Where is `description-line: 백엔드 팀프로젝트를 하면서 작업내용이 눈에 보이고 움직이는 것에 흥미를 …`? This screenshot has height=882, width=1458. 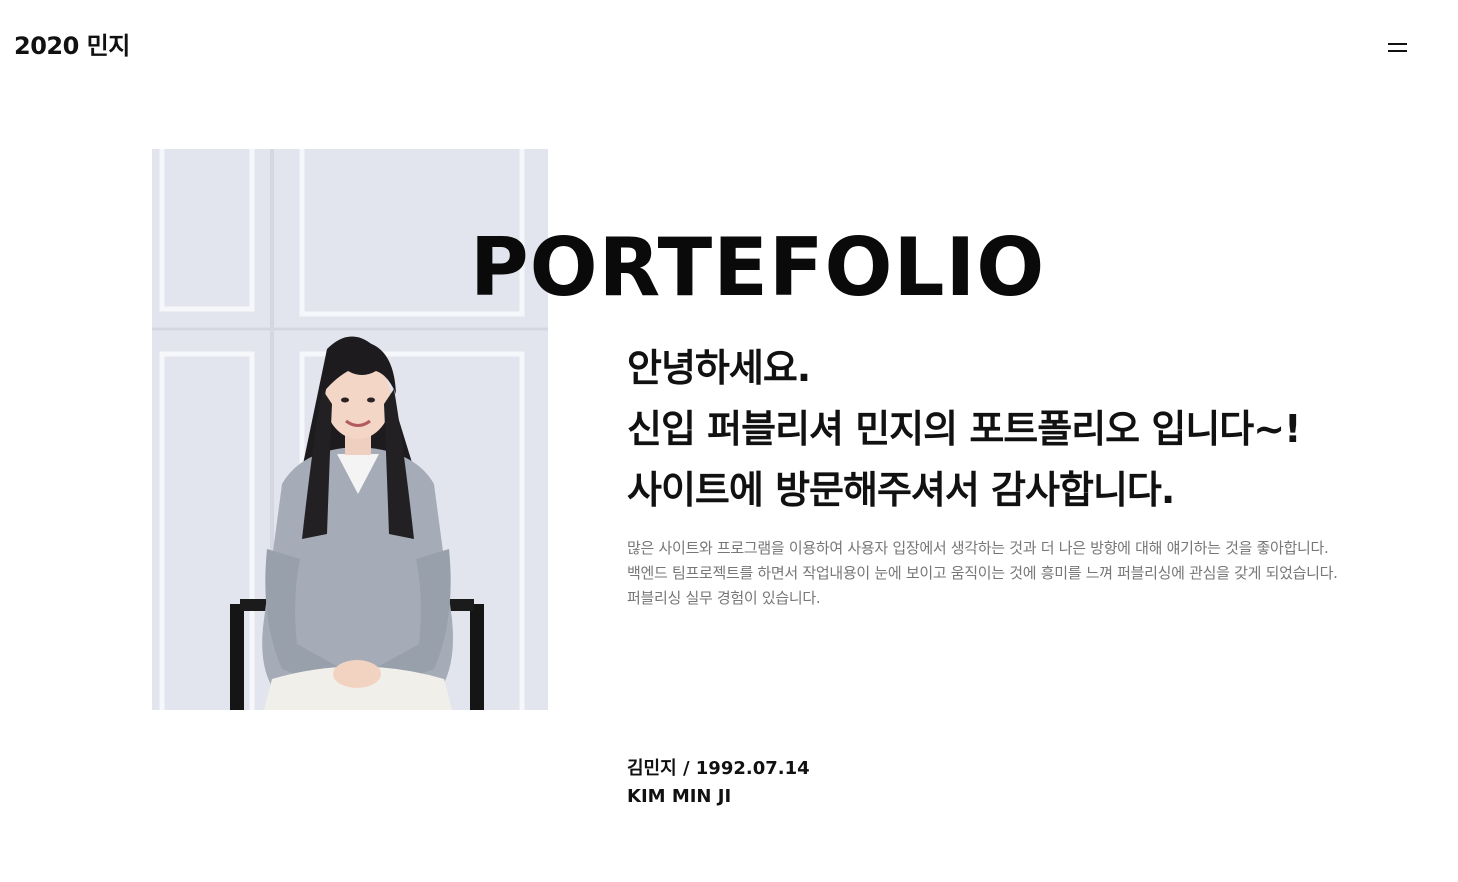
description-line: 백엔드 팀프로젝트를 하면서 작업내용이 눈에 보이고 움직이는 것에 흥미를 … is located at coordinates (982, 573).